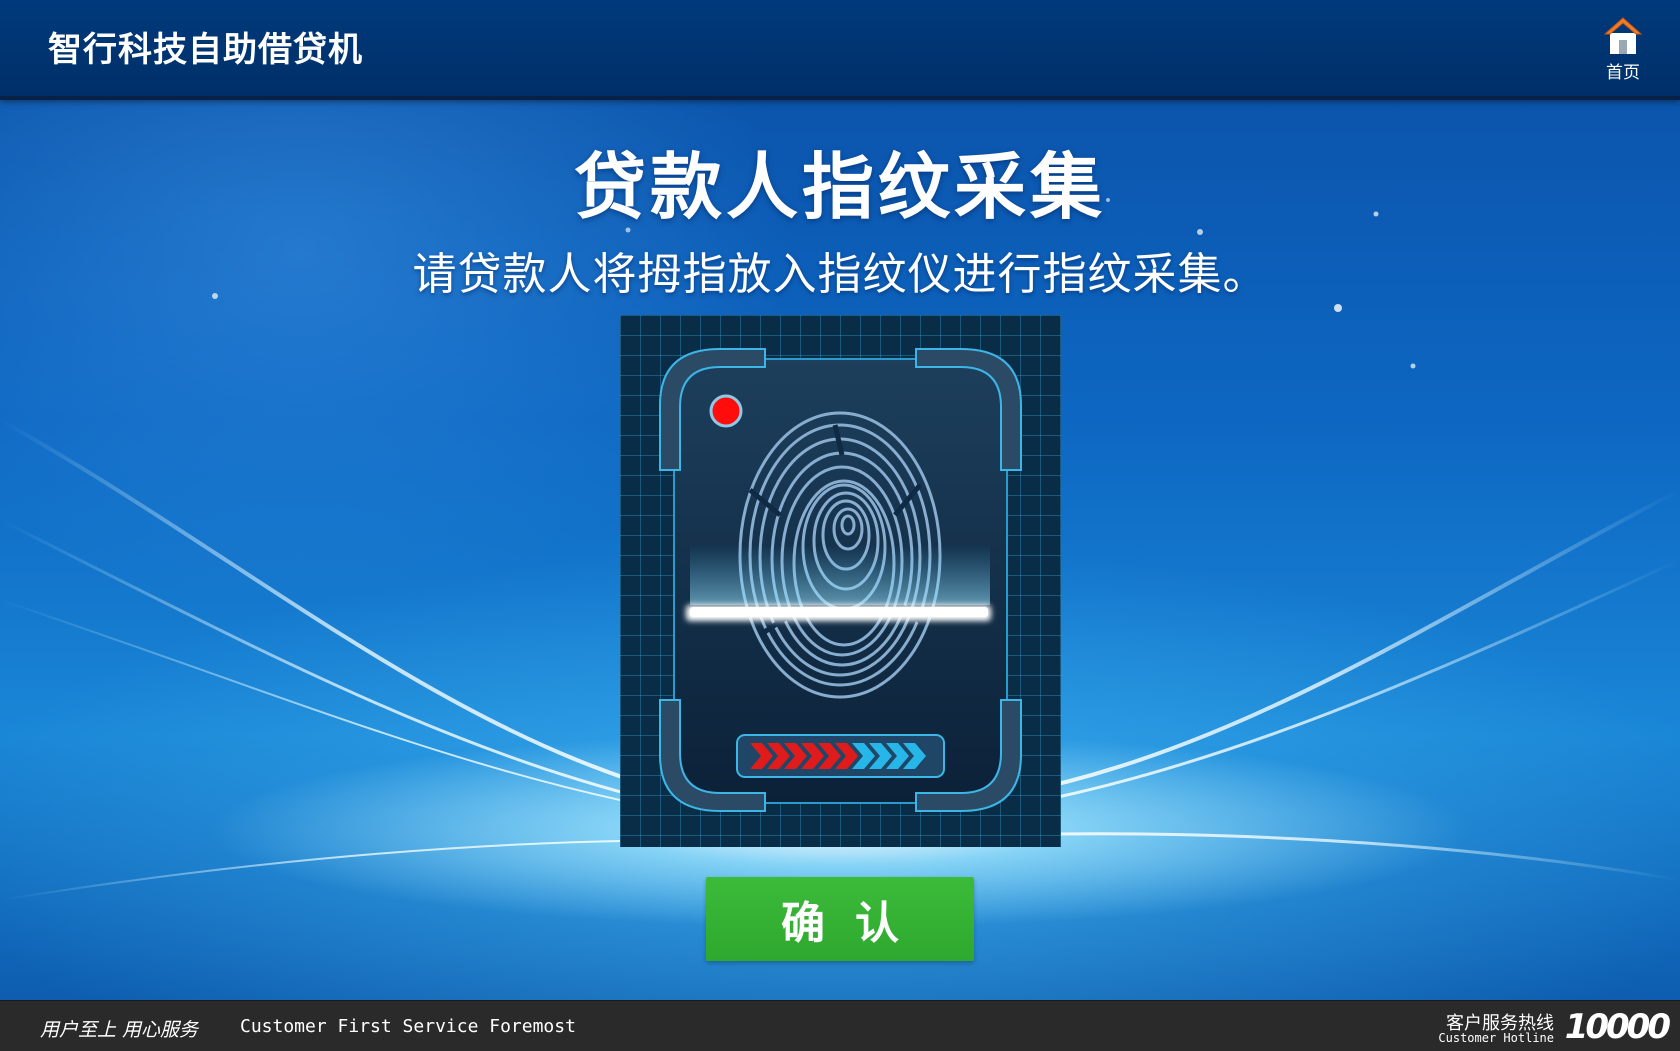  I want to click on slogan-chinese: 用户至上 用心服务, so click(119, 1030).